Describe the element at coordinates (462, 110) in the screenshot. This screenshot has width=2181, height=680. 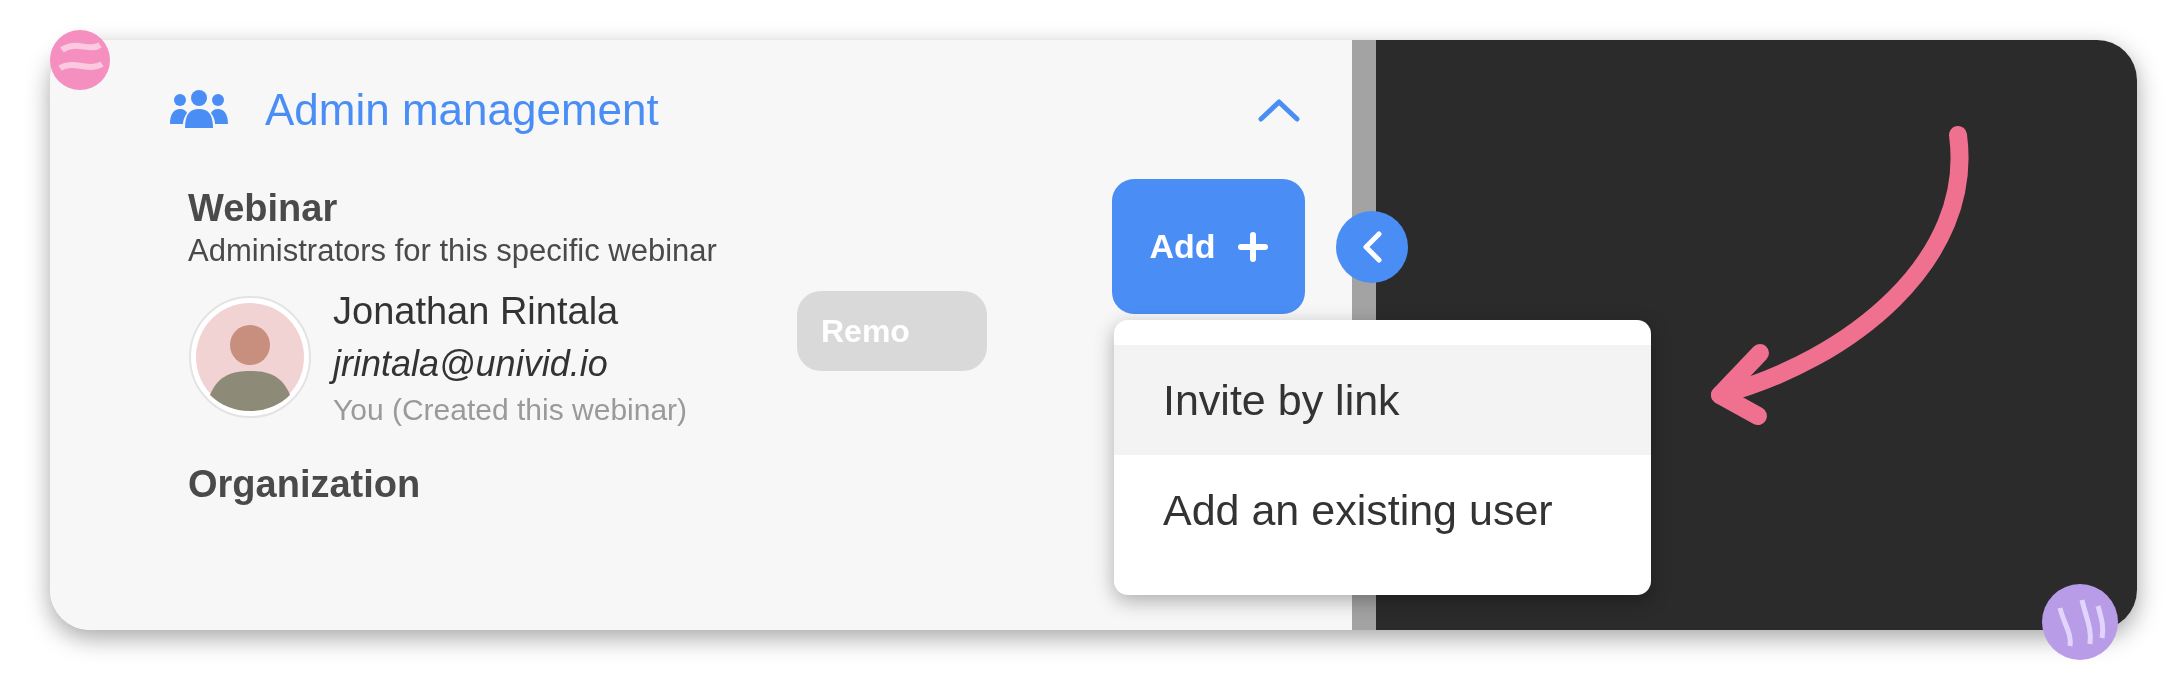
I see `section-title: Admin management` at that location.